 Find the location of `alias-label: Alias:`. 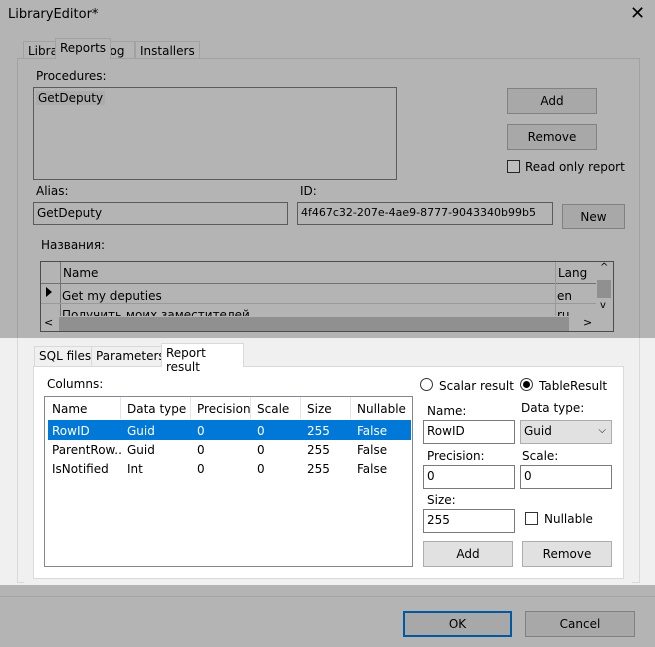

alias-label: Alias: is located at coordinates (52, 191).